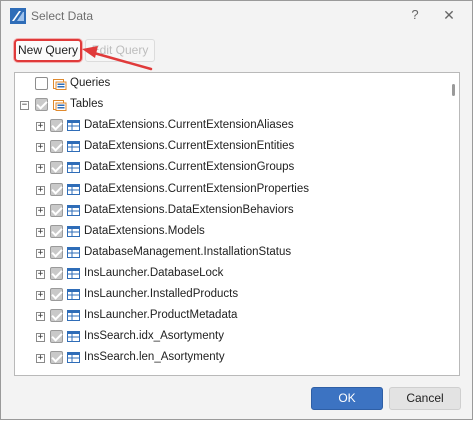  Describe the element at coordinates (425, 398) in the screenshot. I see `cancel-button: Cancel` at that location.